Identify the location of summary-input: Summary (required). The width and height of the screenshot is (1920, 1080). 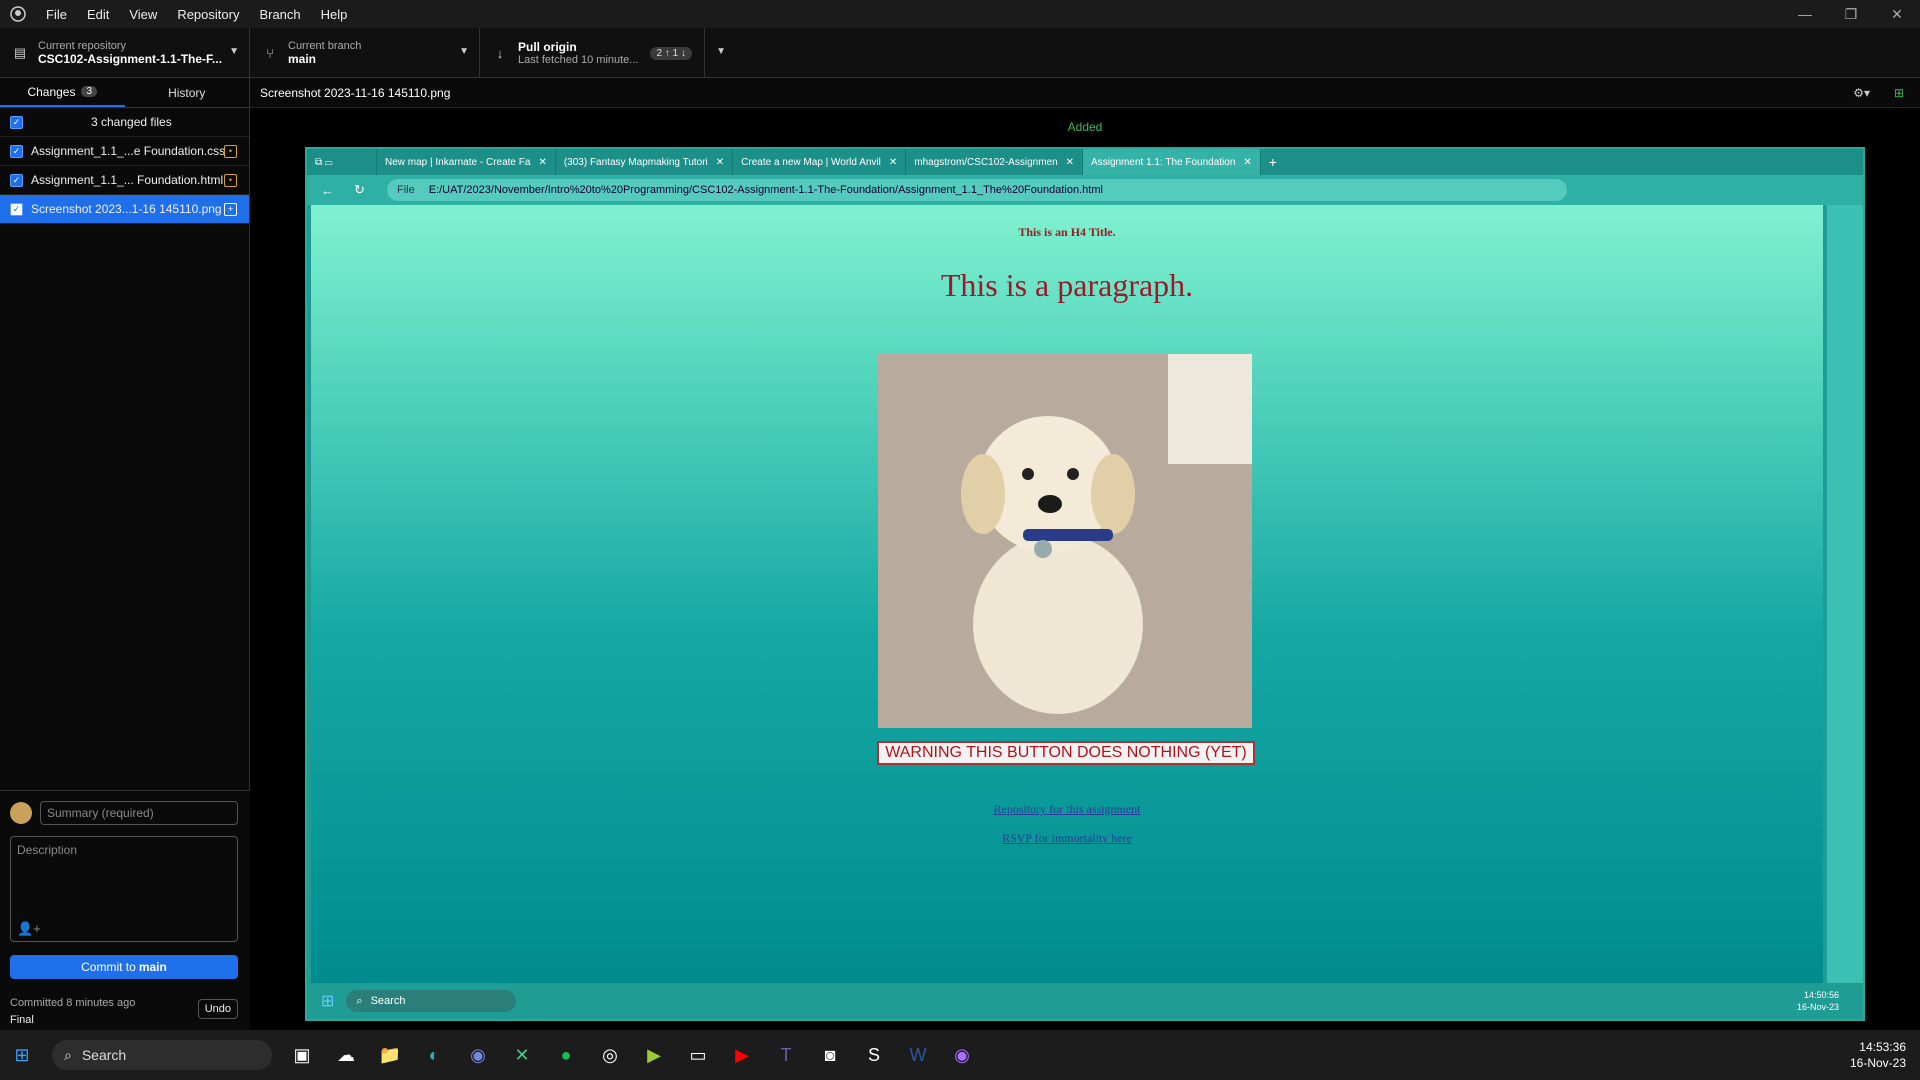
(139, 813).